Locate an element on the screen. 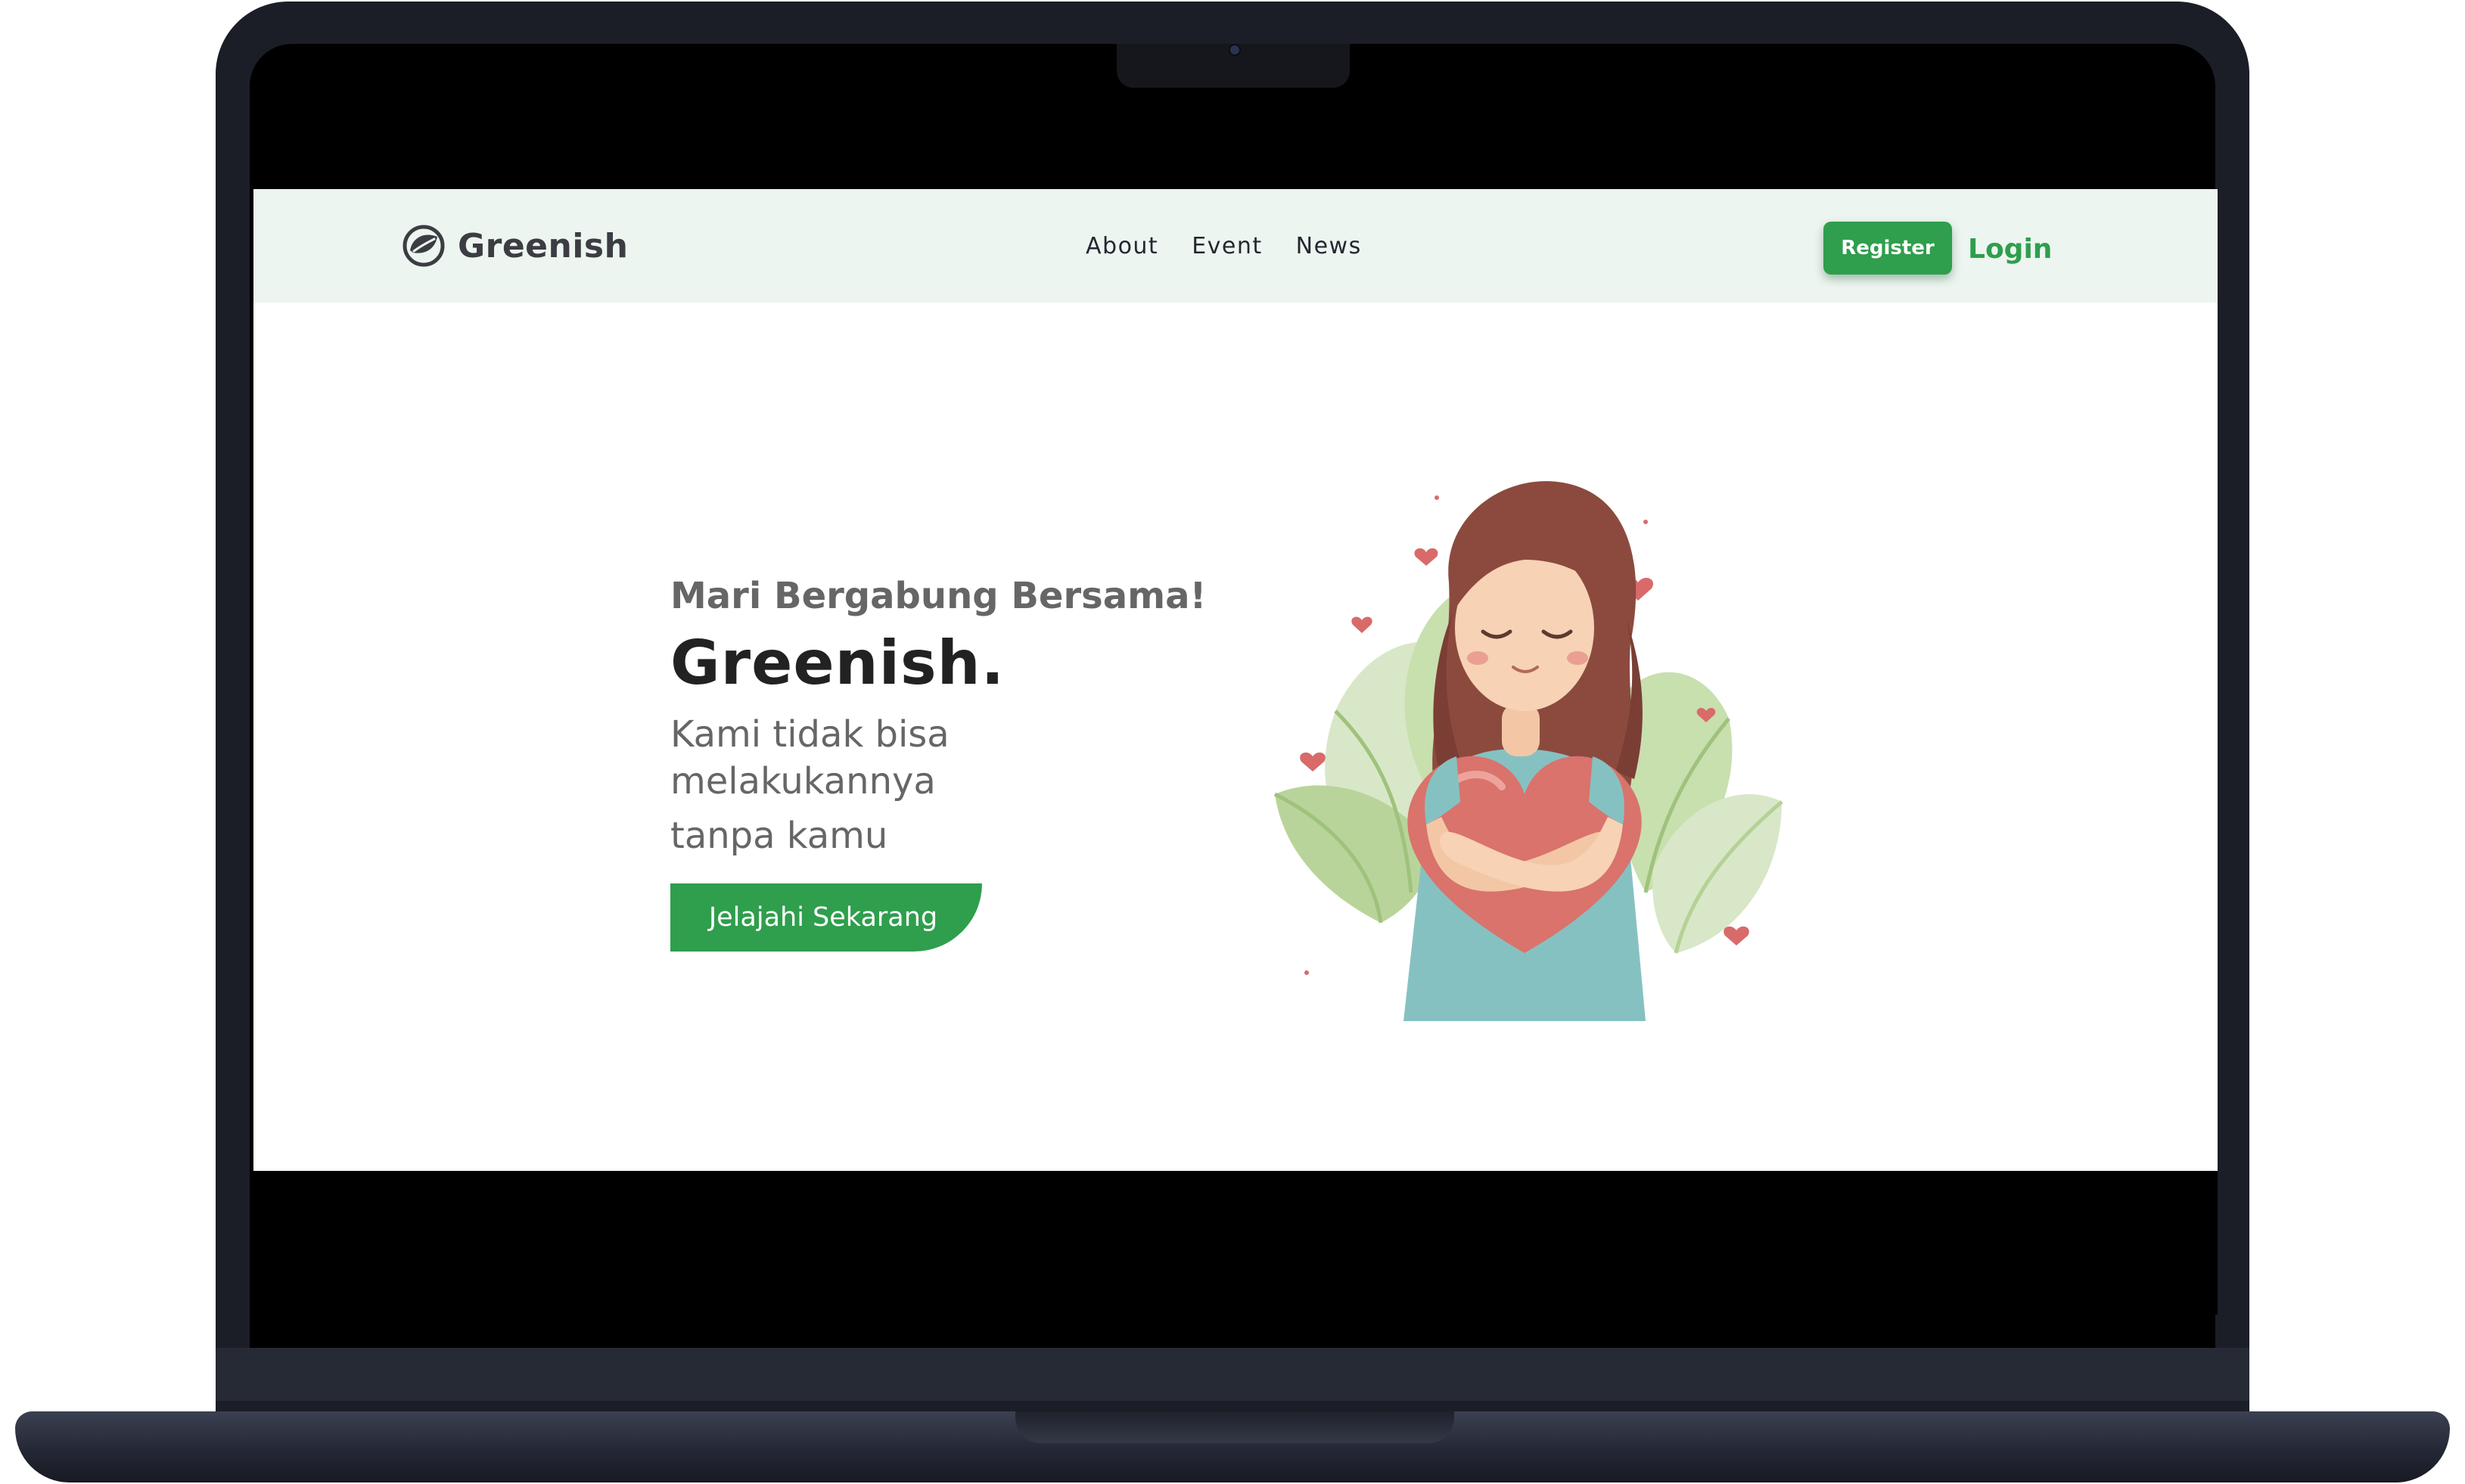 The image size is (2465, 1484). brand-logo: Greenish is located at coordinates (515, 245).